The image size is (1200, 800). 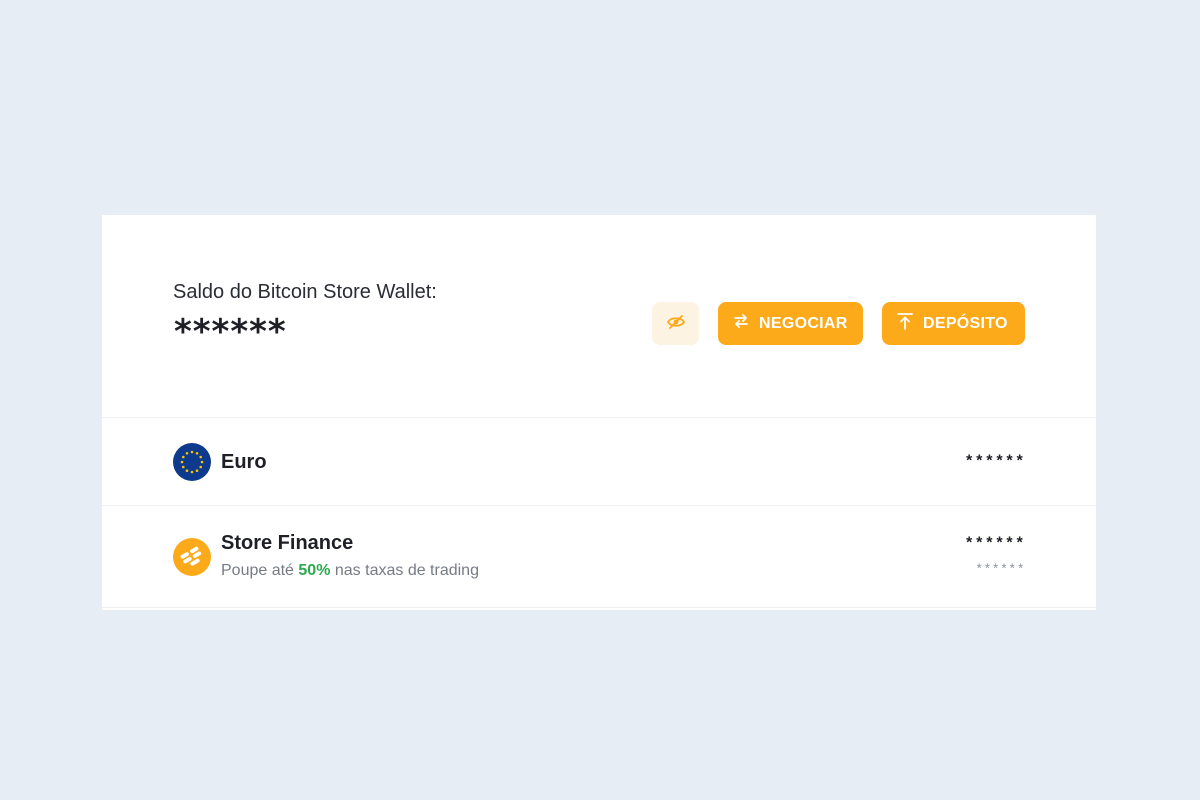 I want to click on trade-button-label: NEGOCIAR, so click(x=803, y=323).